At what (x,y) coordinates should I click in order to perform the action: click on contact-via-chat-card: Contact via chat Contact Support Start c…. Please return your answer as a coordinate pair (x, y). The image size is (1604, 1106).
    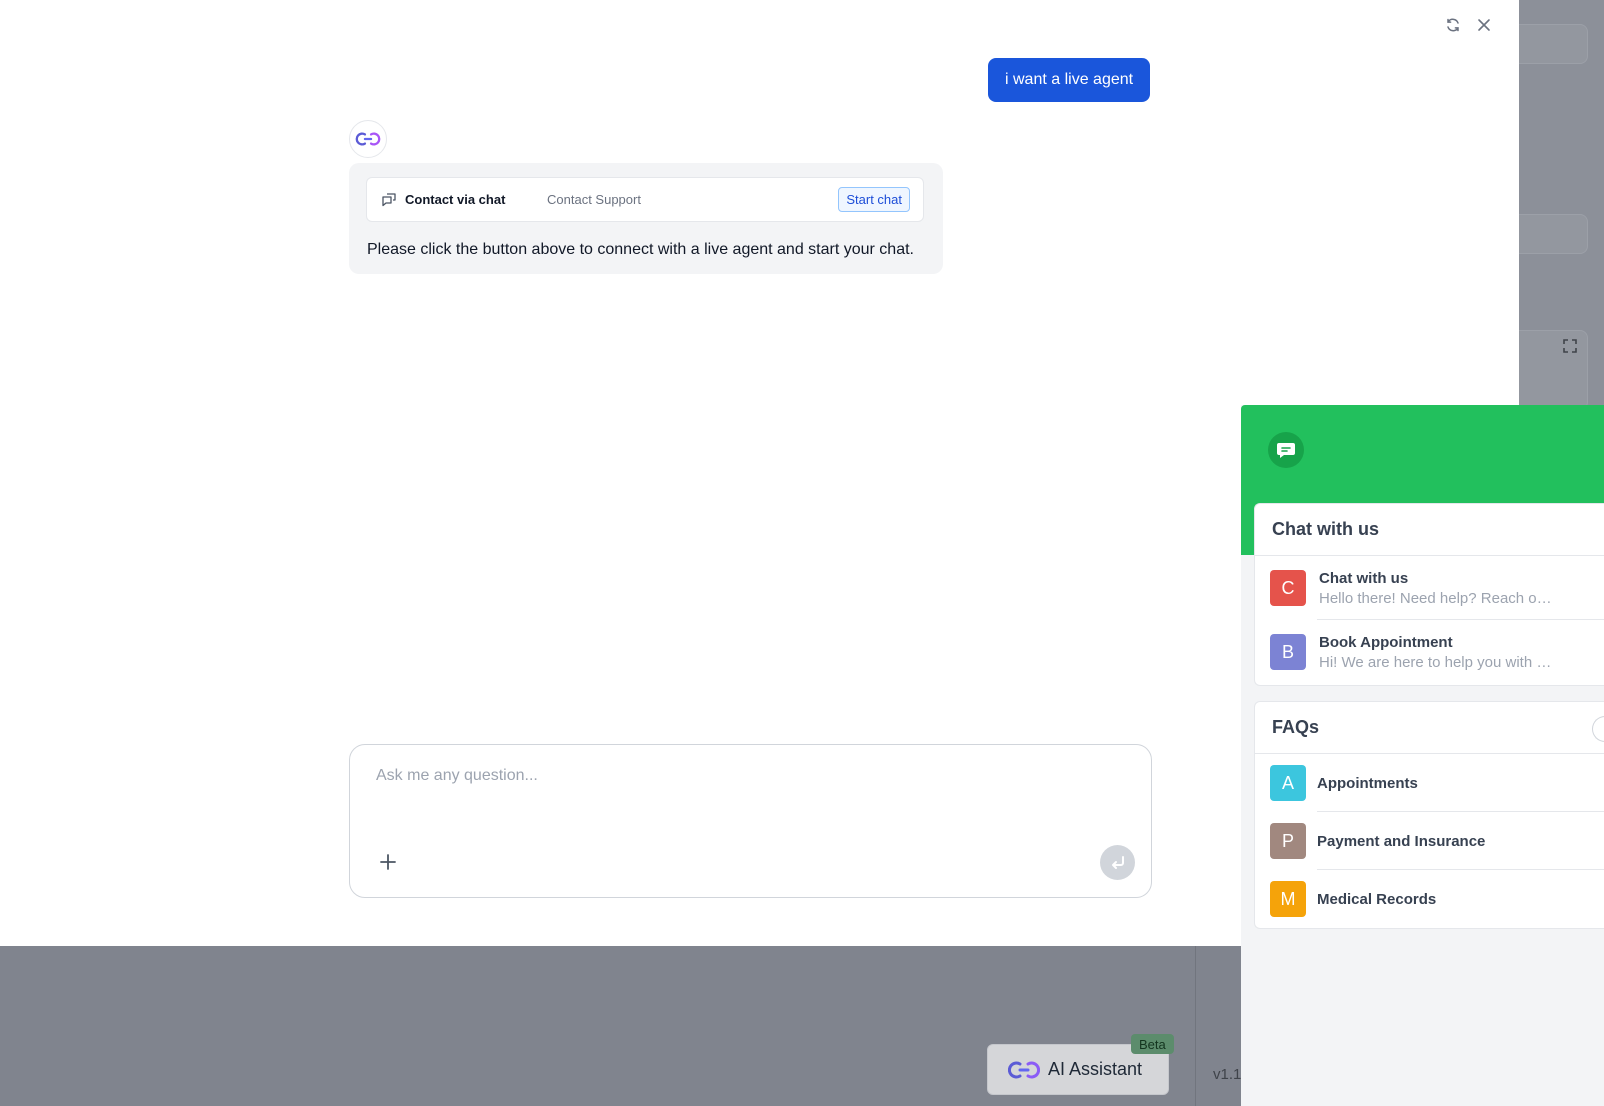
    Looking at the image, I should click on (645, 199).